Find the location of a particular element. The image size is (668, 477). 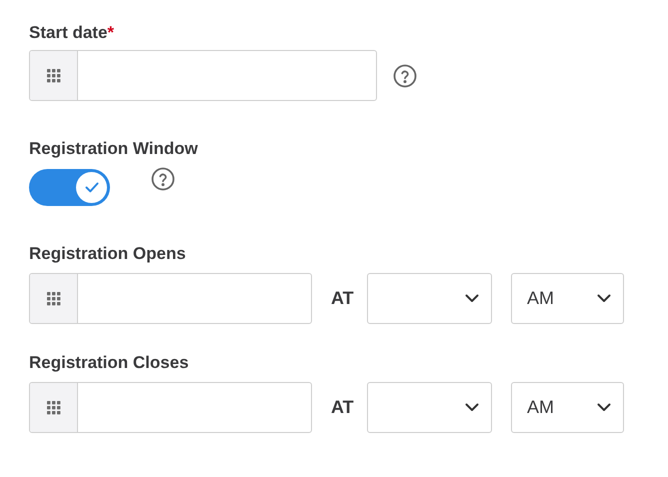

field-label: Start date* is located at coordinates (72, 32).